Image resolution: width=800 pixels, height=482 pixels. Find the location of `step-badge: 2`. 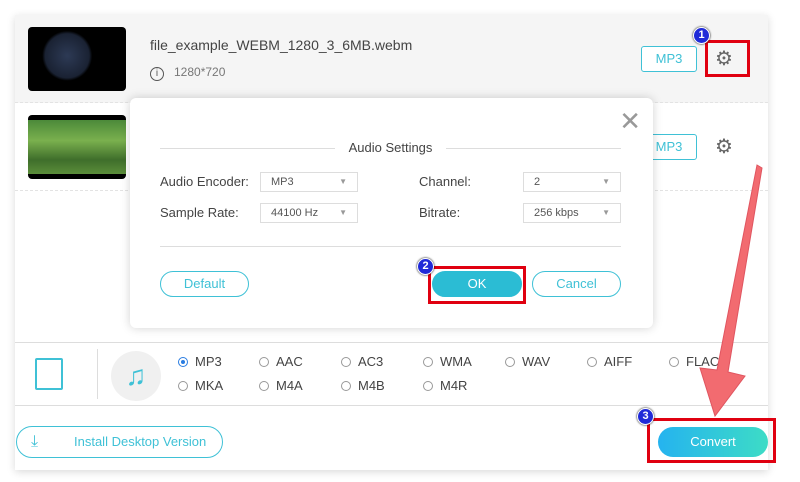

step-badge: 2 is located at coordinates (425, 266).